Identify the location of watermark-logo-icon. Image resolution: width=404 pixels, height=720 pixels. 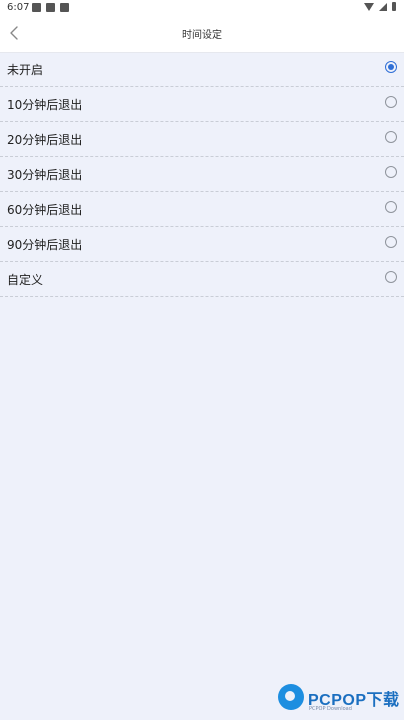
(291, 697).